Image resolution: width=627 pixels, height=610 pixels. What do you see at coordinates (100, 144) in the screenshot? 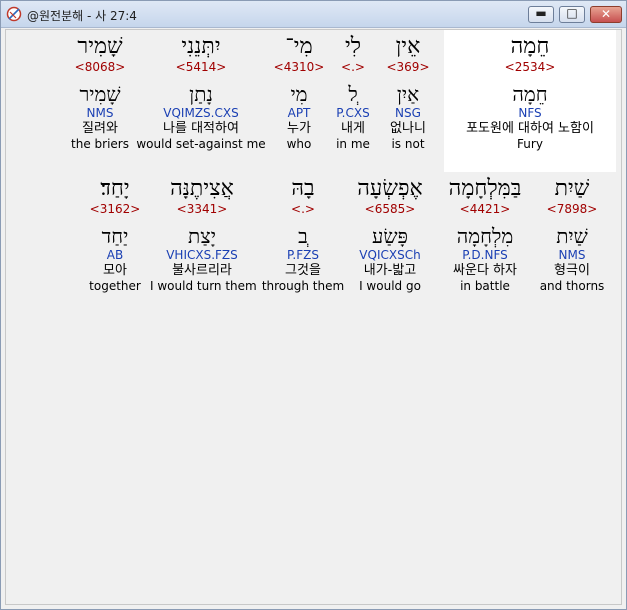
I see `english-gloss: the briers` at bounding box center [100, 144].